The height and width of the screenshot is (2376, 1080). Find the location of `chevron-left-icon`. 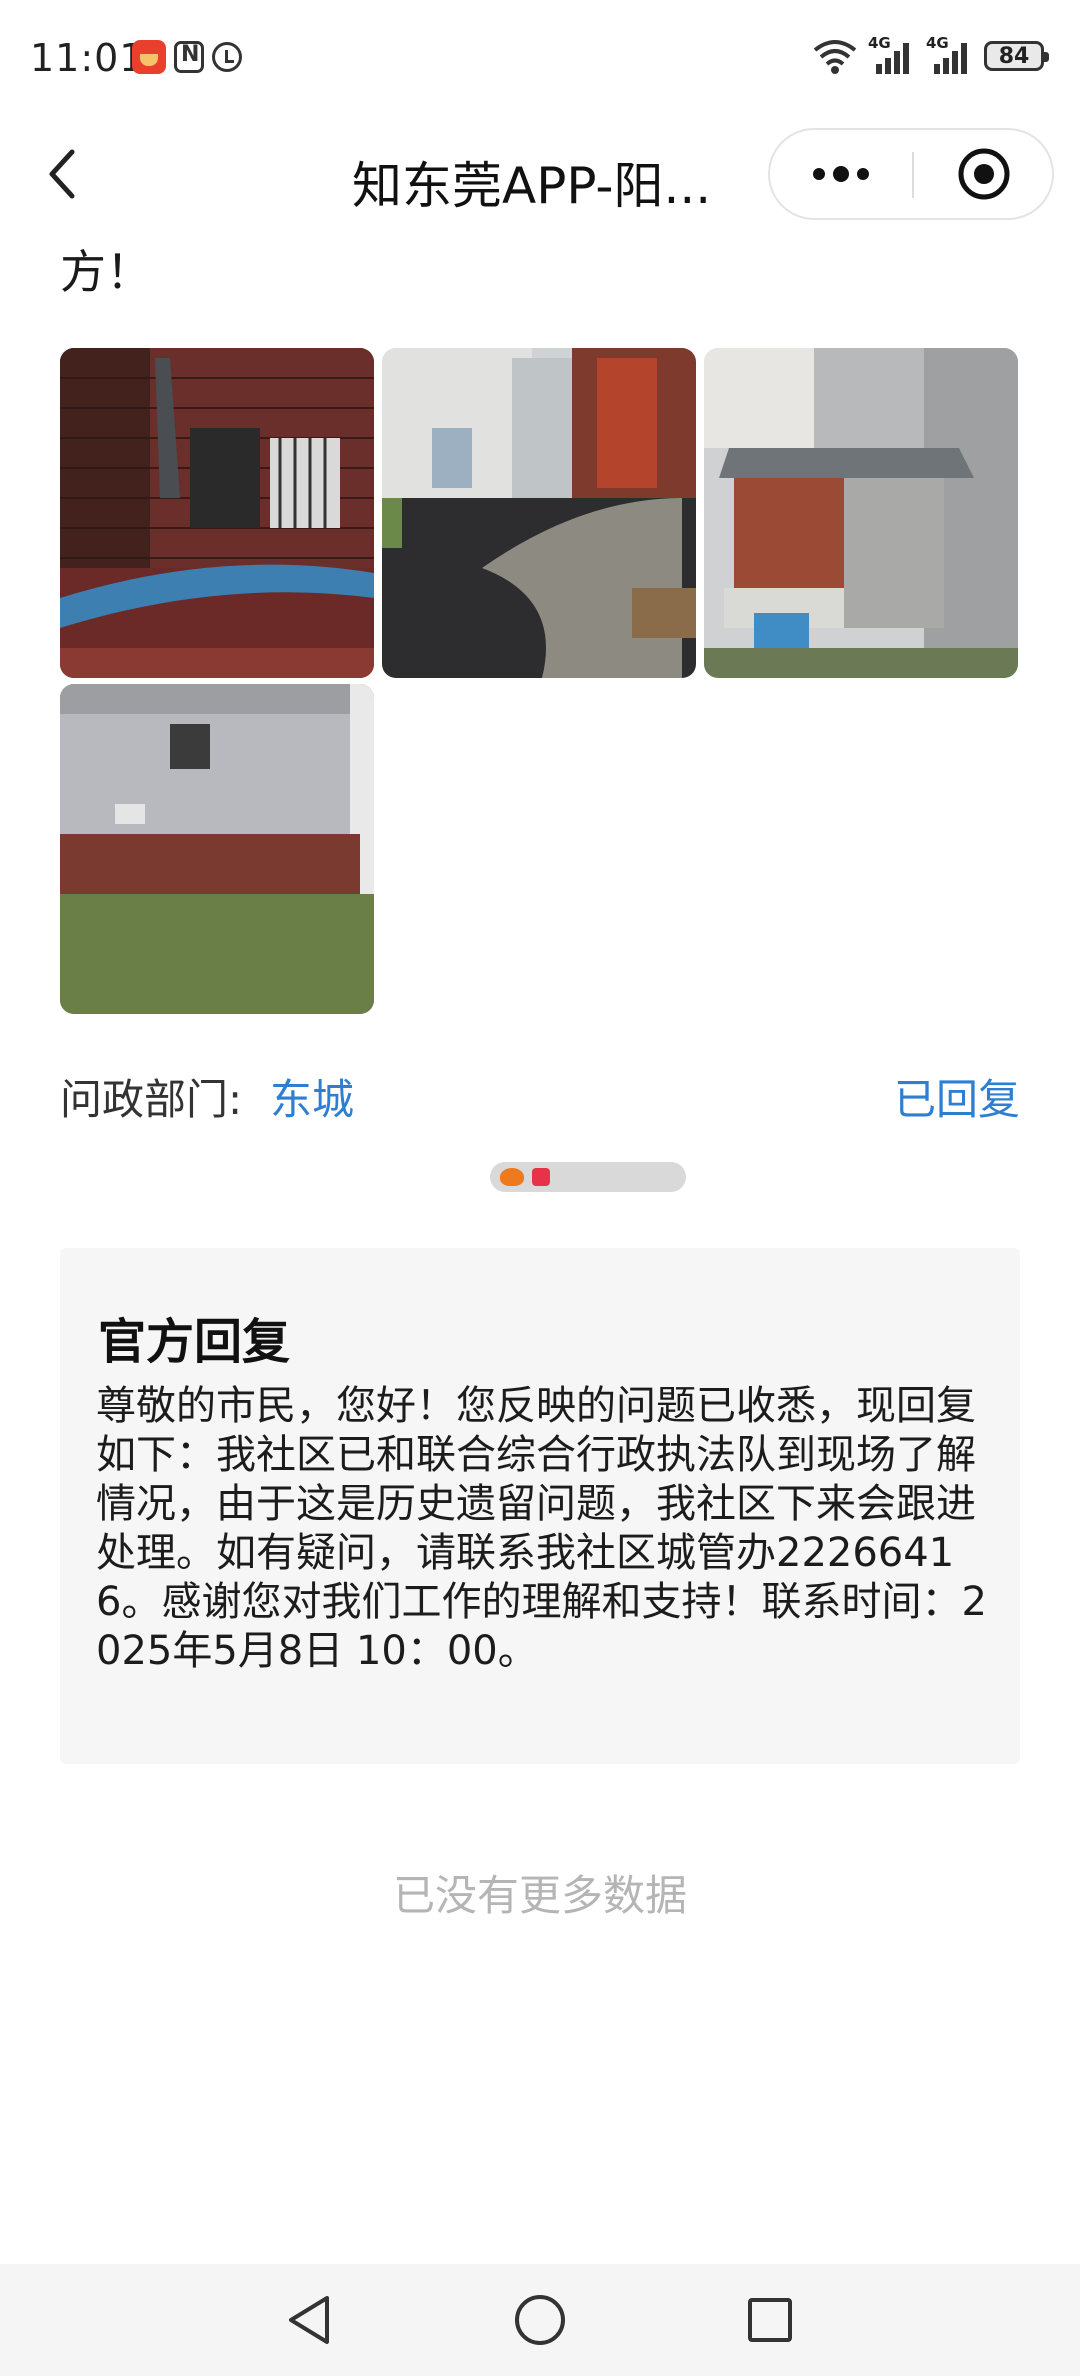

chevron-left-icon is located at coordinates (62, 174).